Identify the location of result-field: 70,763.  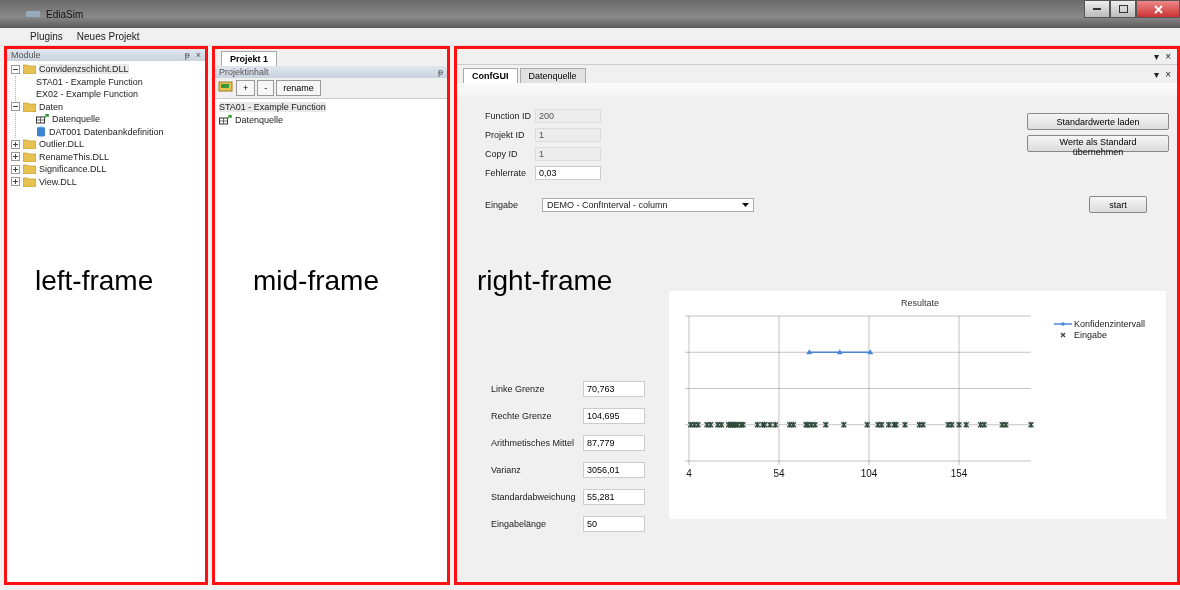
(614, 389).